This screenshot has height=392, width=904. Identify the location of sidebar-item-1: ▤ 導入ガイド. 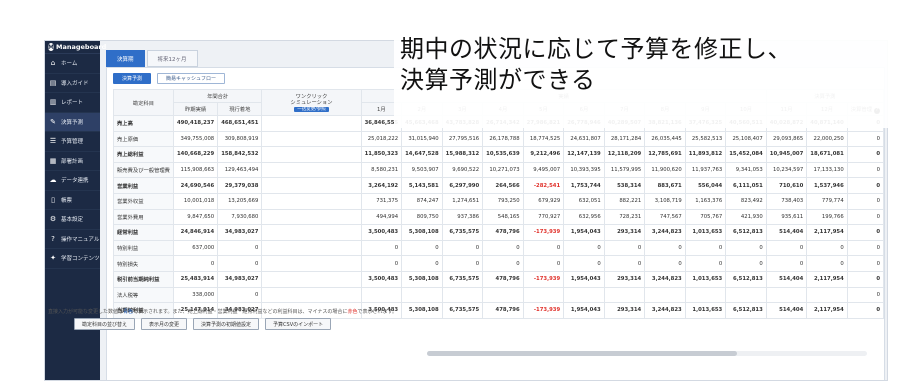
(72, 83).